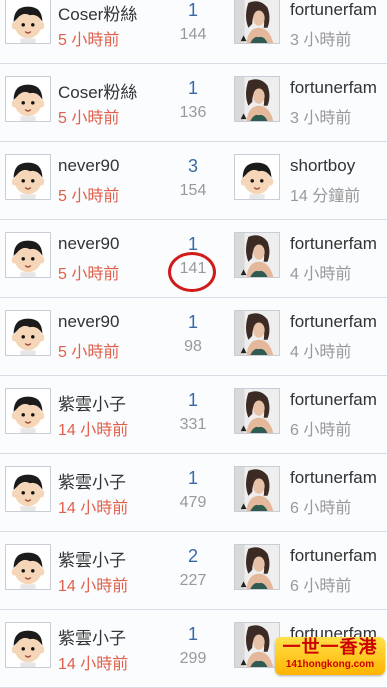  Describe the element at coordinates (193, 424) in the screenshot. I see `view-count: 331` at that location.